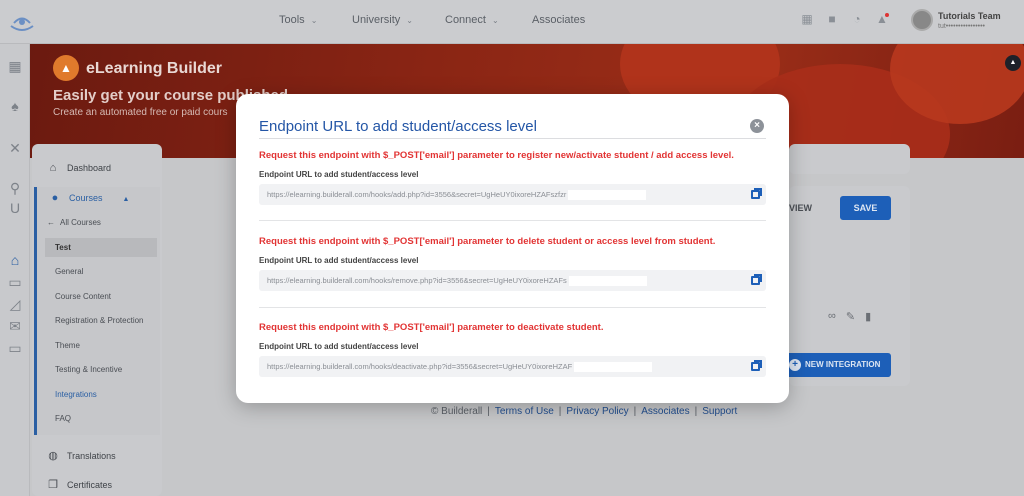  I want to click on new-integration-button: + NEW INTEGRATION, so click(837, 365).